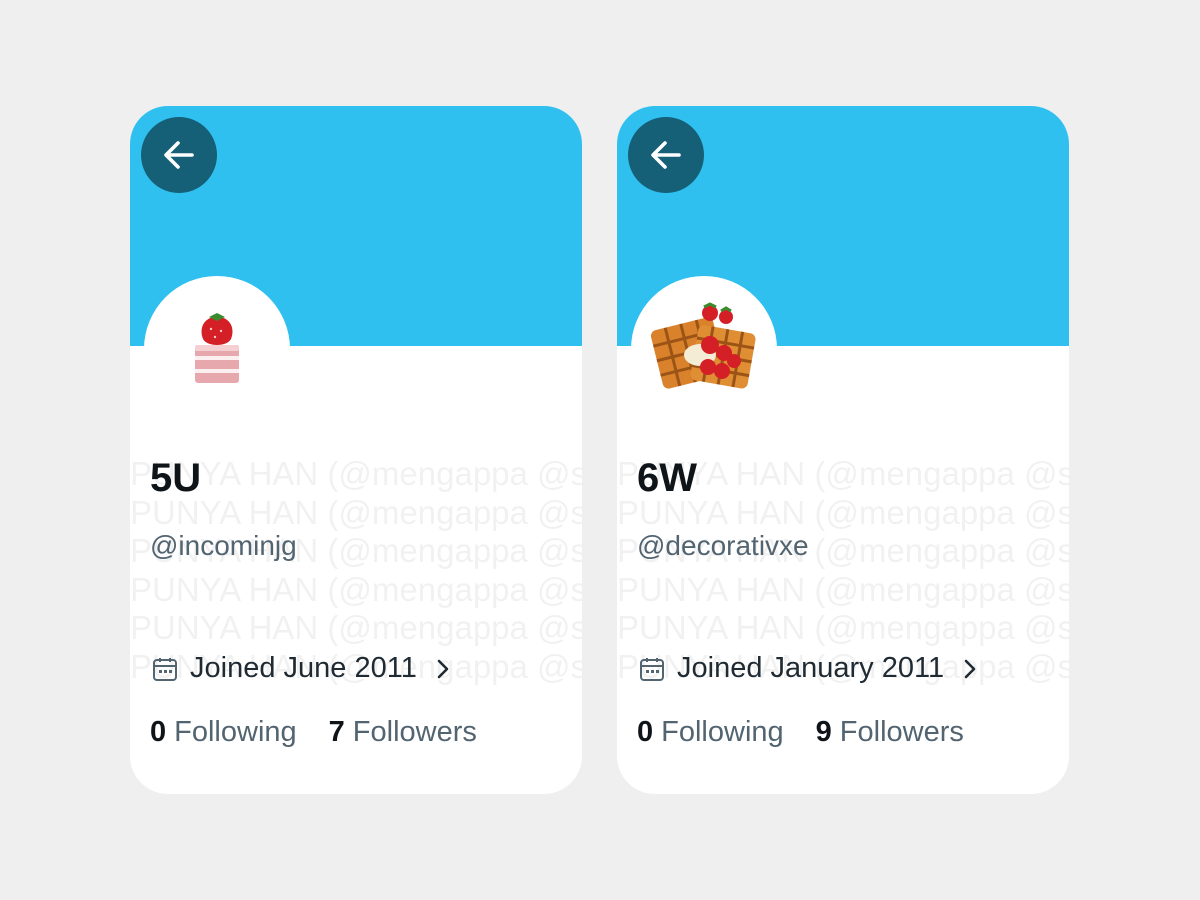 The height and width of the screenshot is (900, 1200). I want to click on strawberry-waffle-emoji, so click(703, 345).